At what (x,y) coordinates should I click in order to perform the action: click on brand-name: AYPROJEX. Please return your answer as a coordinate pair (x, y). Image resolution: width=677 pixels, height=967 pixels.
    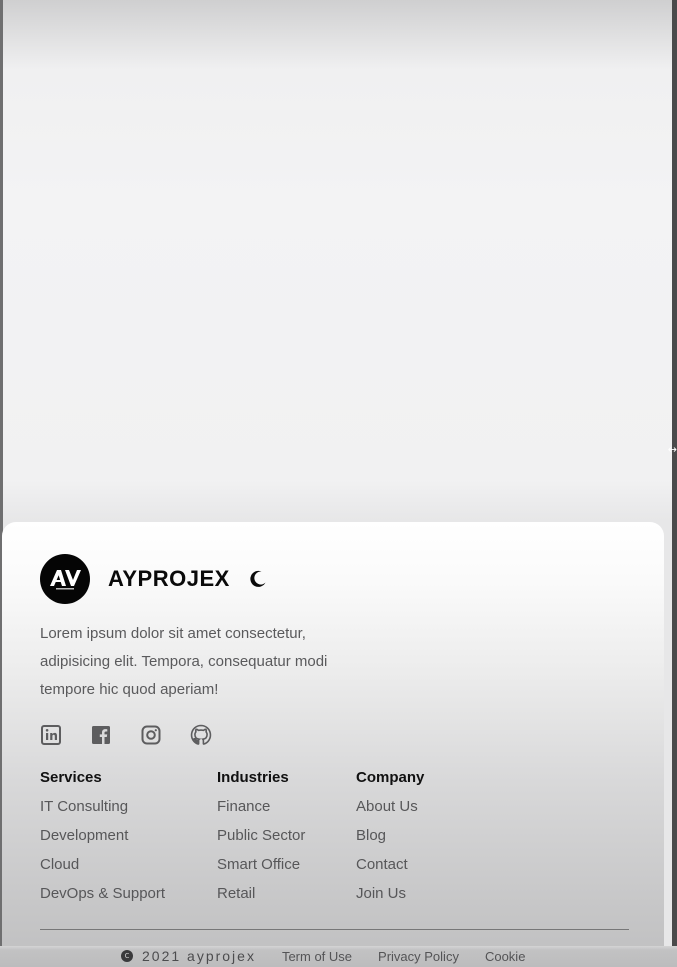
    Looking at the image, I should click on (169, 579).